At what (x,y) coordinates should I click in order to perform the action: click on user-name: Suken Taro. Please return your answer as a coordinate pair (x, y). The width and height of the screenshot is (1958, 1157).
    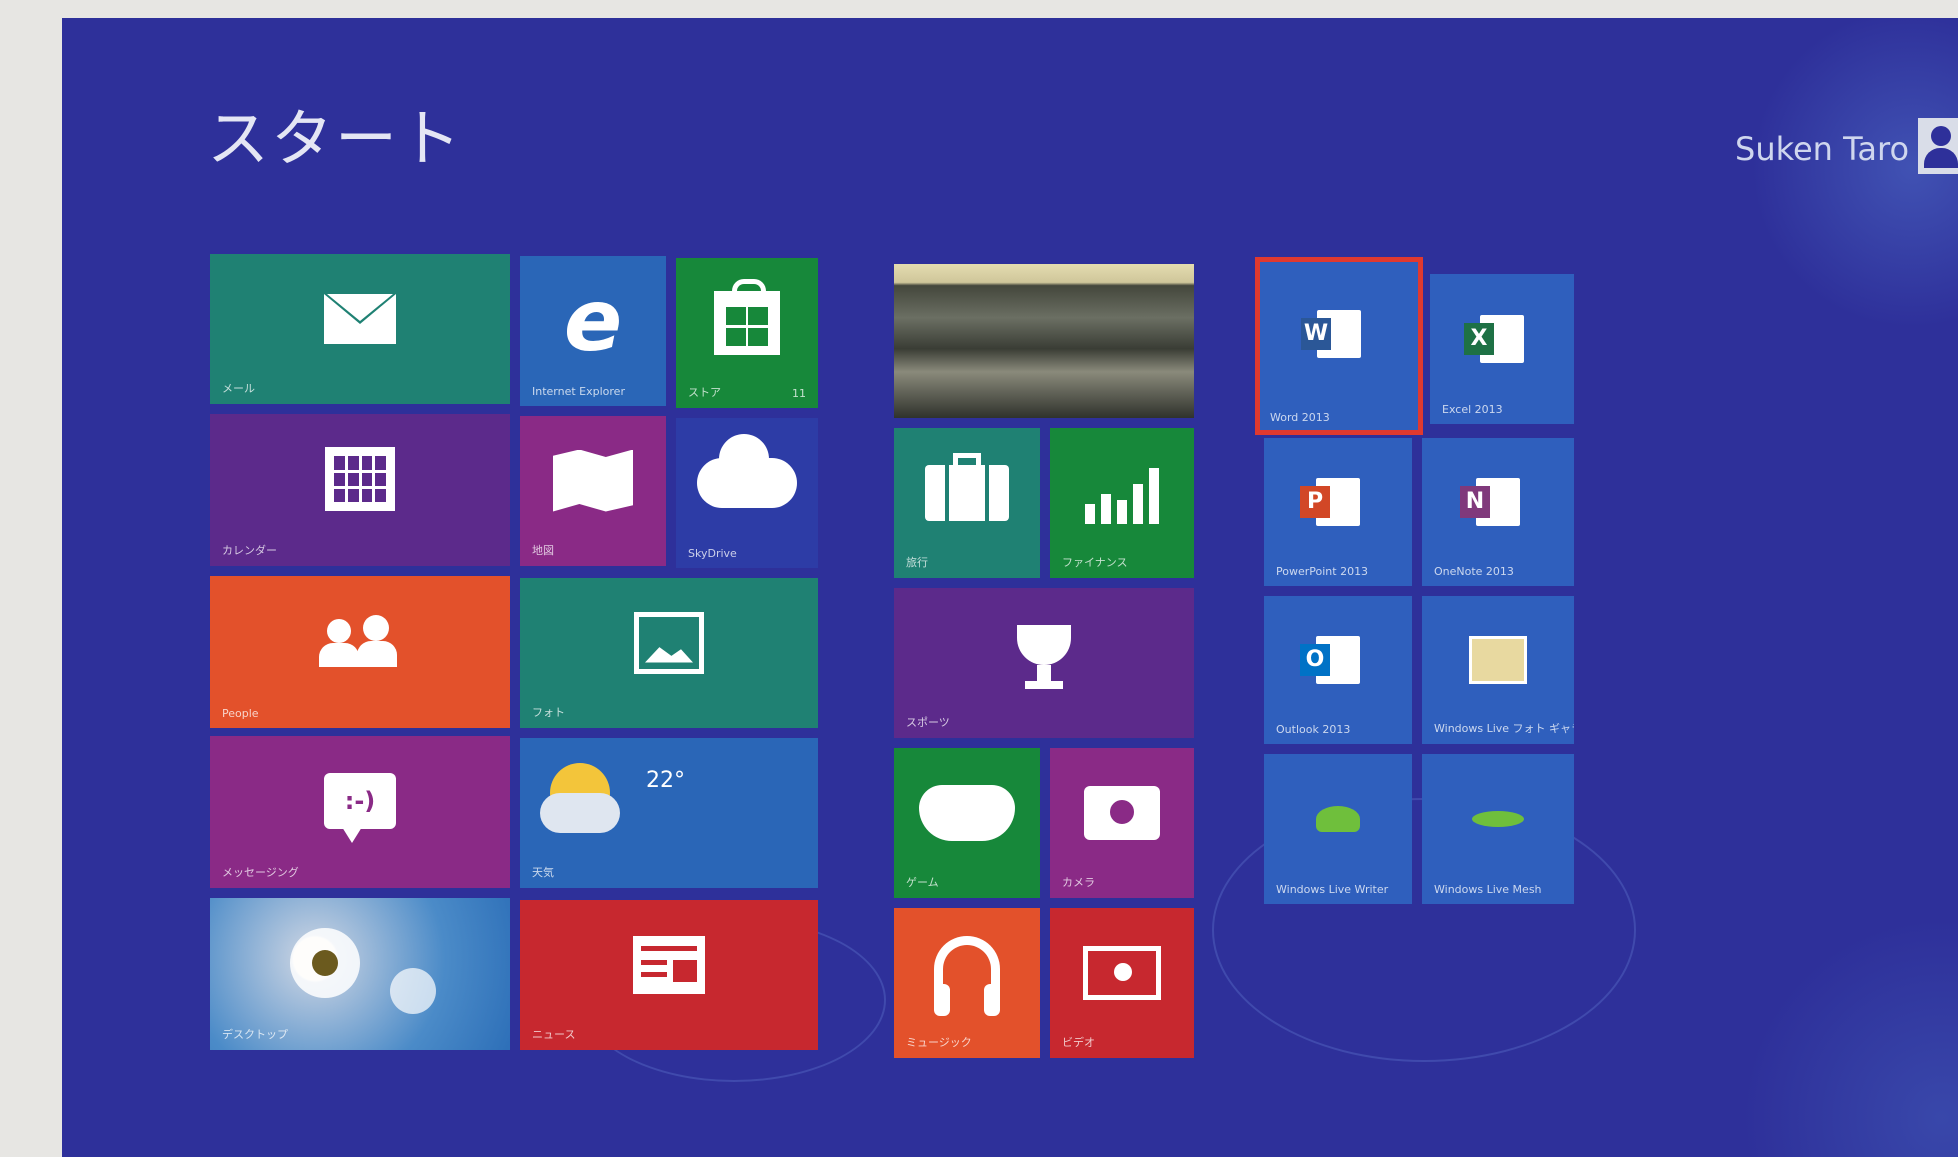
    Looking at the image, I should click on (1822, 149).